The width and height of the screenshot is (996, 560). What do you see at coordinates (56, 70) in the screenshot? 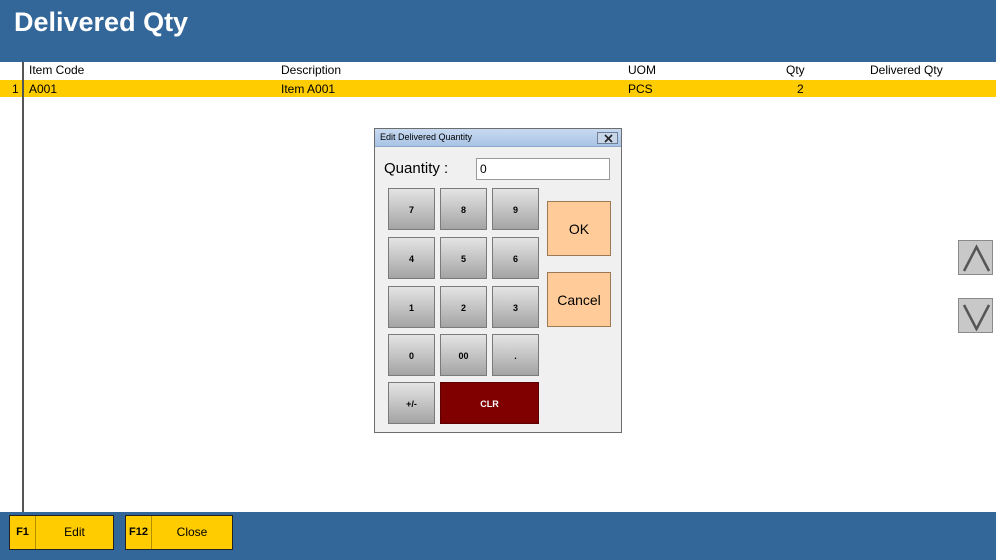
I see `column-header-item-code: Item Code` at bounding box center [56, 70].